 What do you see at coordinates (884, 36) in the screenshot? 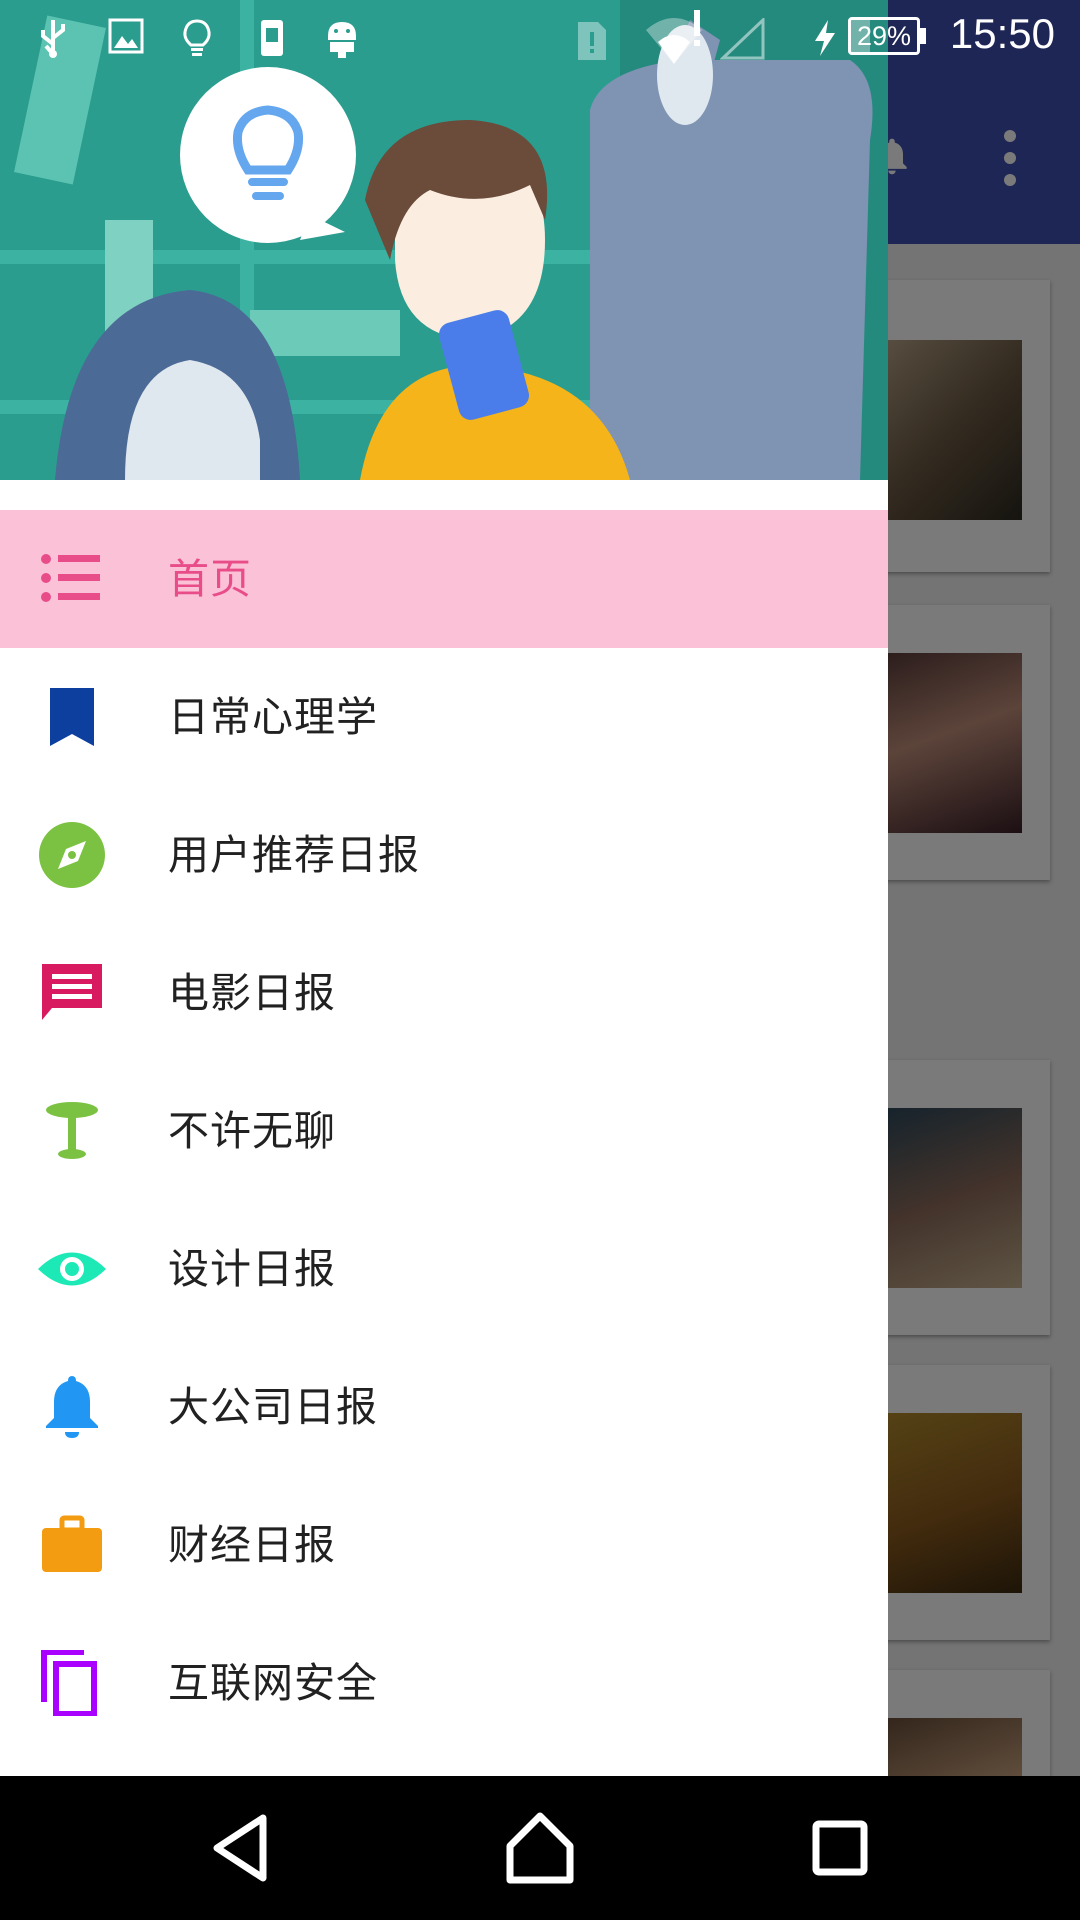
I see `battery-percent: 29%` at bounding box center [884, 36].